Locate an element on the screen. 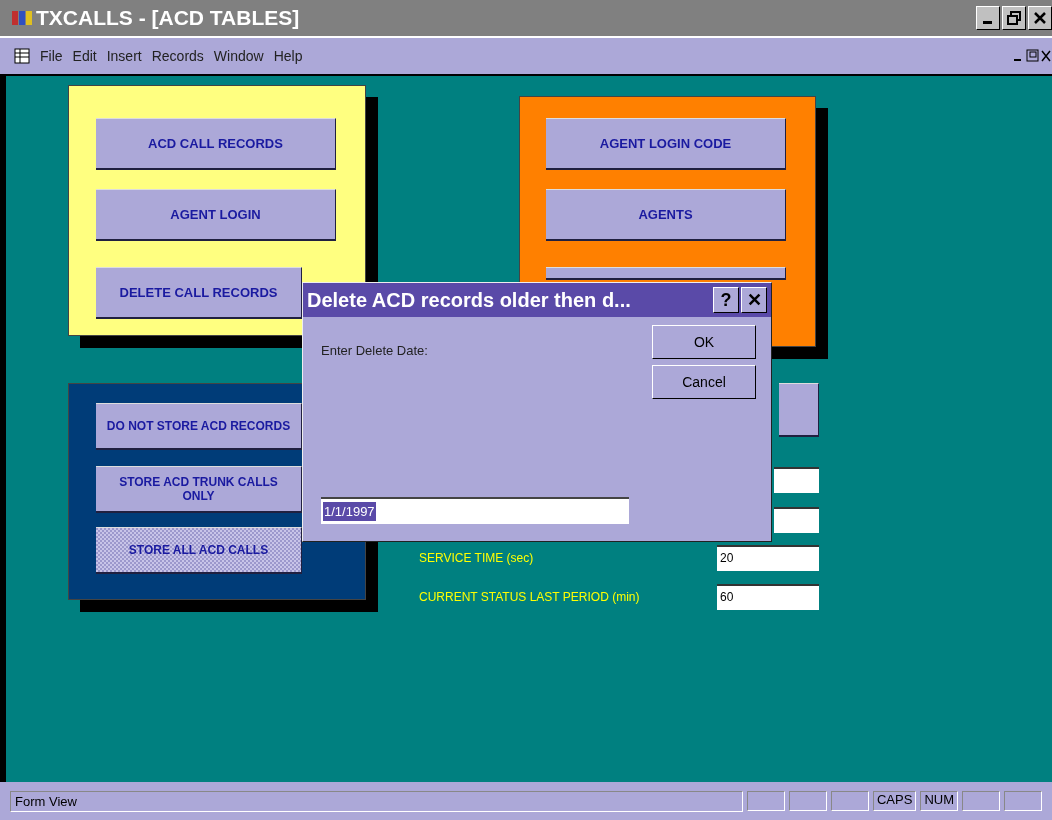 The width and height of the screenshot is (1052, 820). window-title: TXCALLS - [ACD TABLES] is located at coordinates (168, 18).